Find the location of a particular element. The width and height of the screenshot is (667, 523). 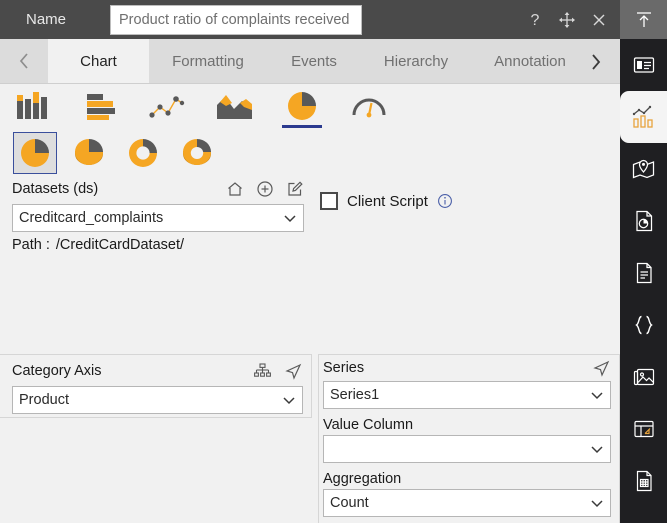

area-chart-icon is located at coordinates (235, 106).